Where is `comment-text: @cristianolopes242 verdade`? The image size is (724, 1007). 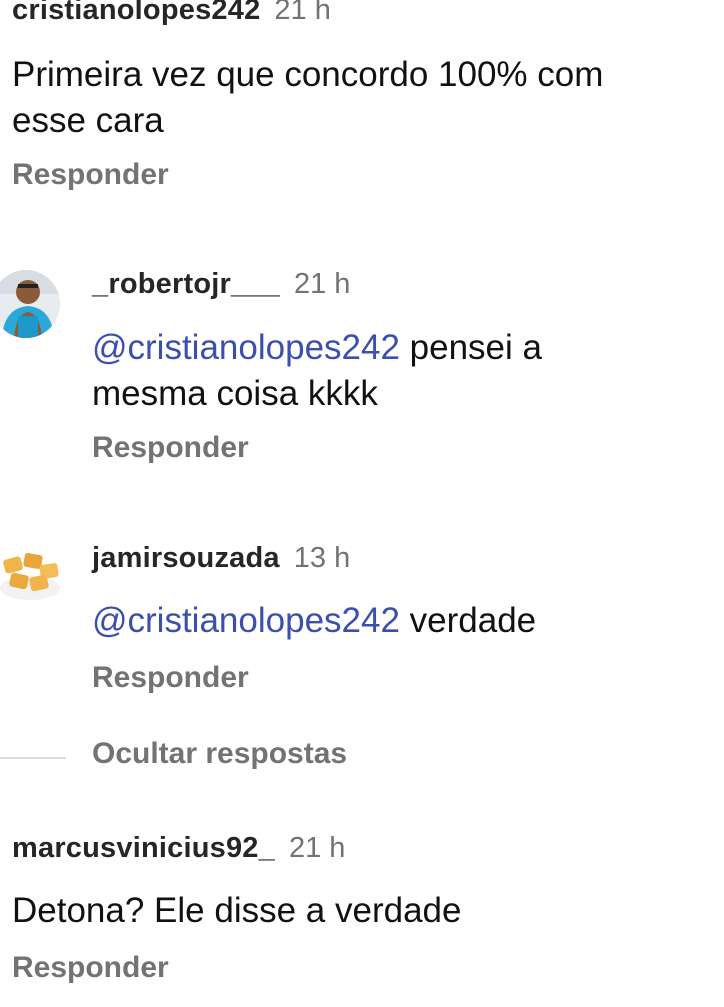
comment-text: @cristianolopes242 verdade is located at coordinates (402, 621).